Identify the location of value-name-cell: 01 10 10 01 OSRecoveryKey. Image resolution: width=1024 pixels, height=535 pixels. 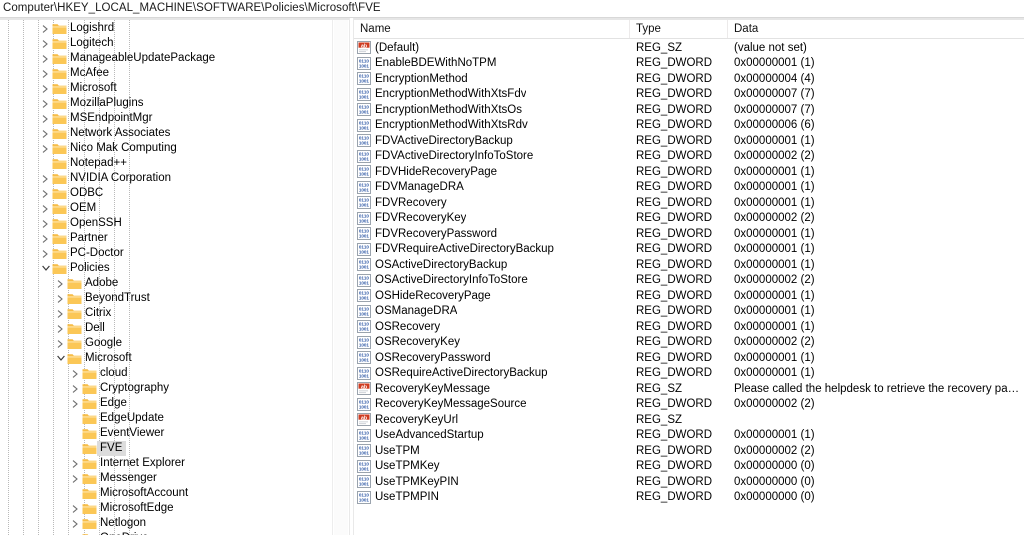
(492, 342).